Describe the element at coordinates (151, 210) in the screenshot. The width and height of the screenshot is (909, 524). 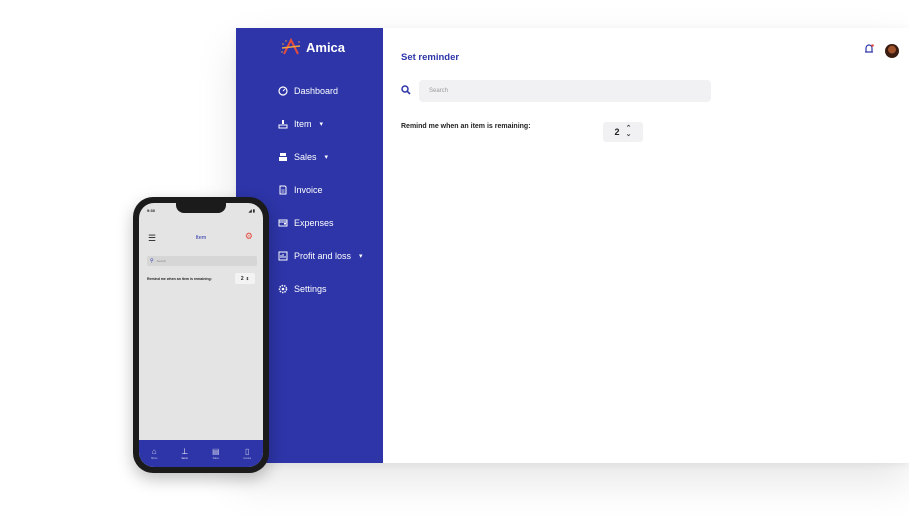
I see `status-time: 9:30` at that location.